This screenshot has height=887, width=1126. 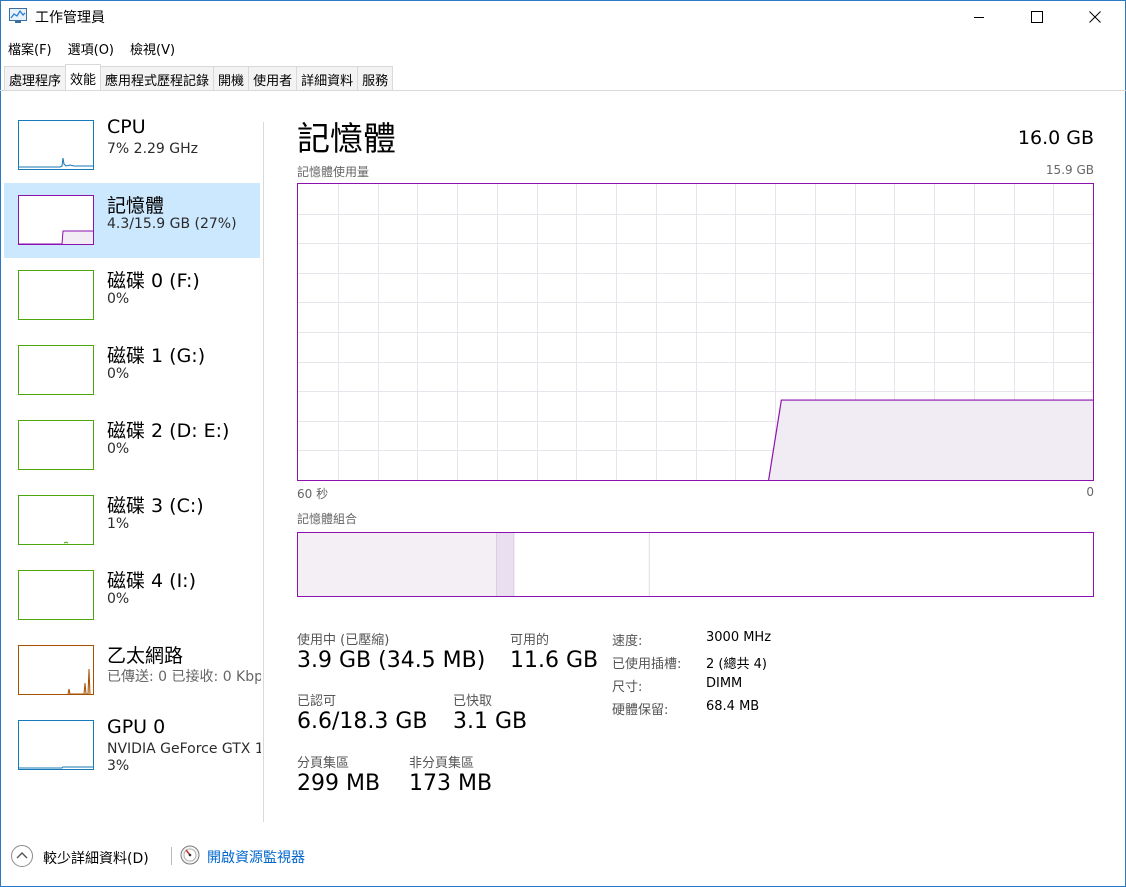 What do you see at coordinates (736, 664) in the screenshot?
I see `slots-value: 2 (總共 4)` at bounding box center [736, 664].